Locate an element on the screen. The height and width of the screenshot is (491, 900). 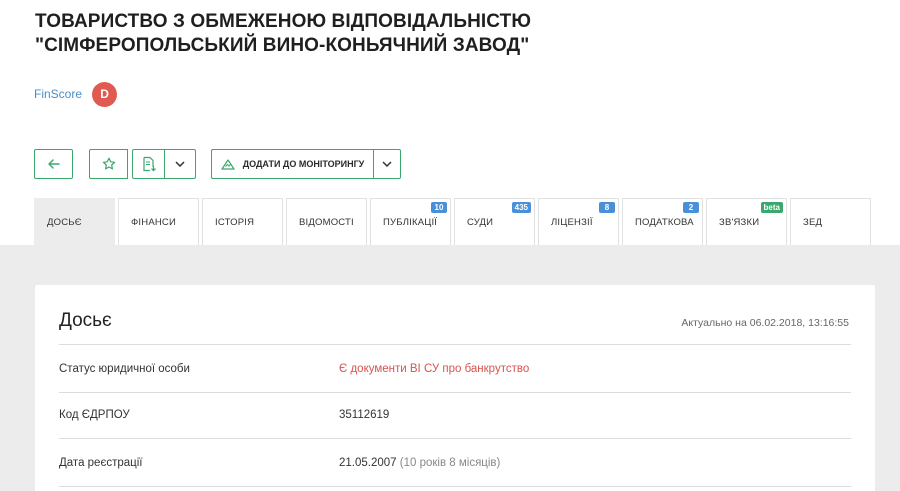
tab-label: ПОДАТКОВА is located at coordinates (664, 222).